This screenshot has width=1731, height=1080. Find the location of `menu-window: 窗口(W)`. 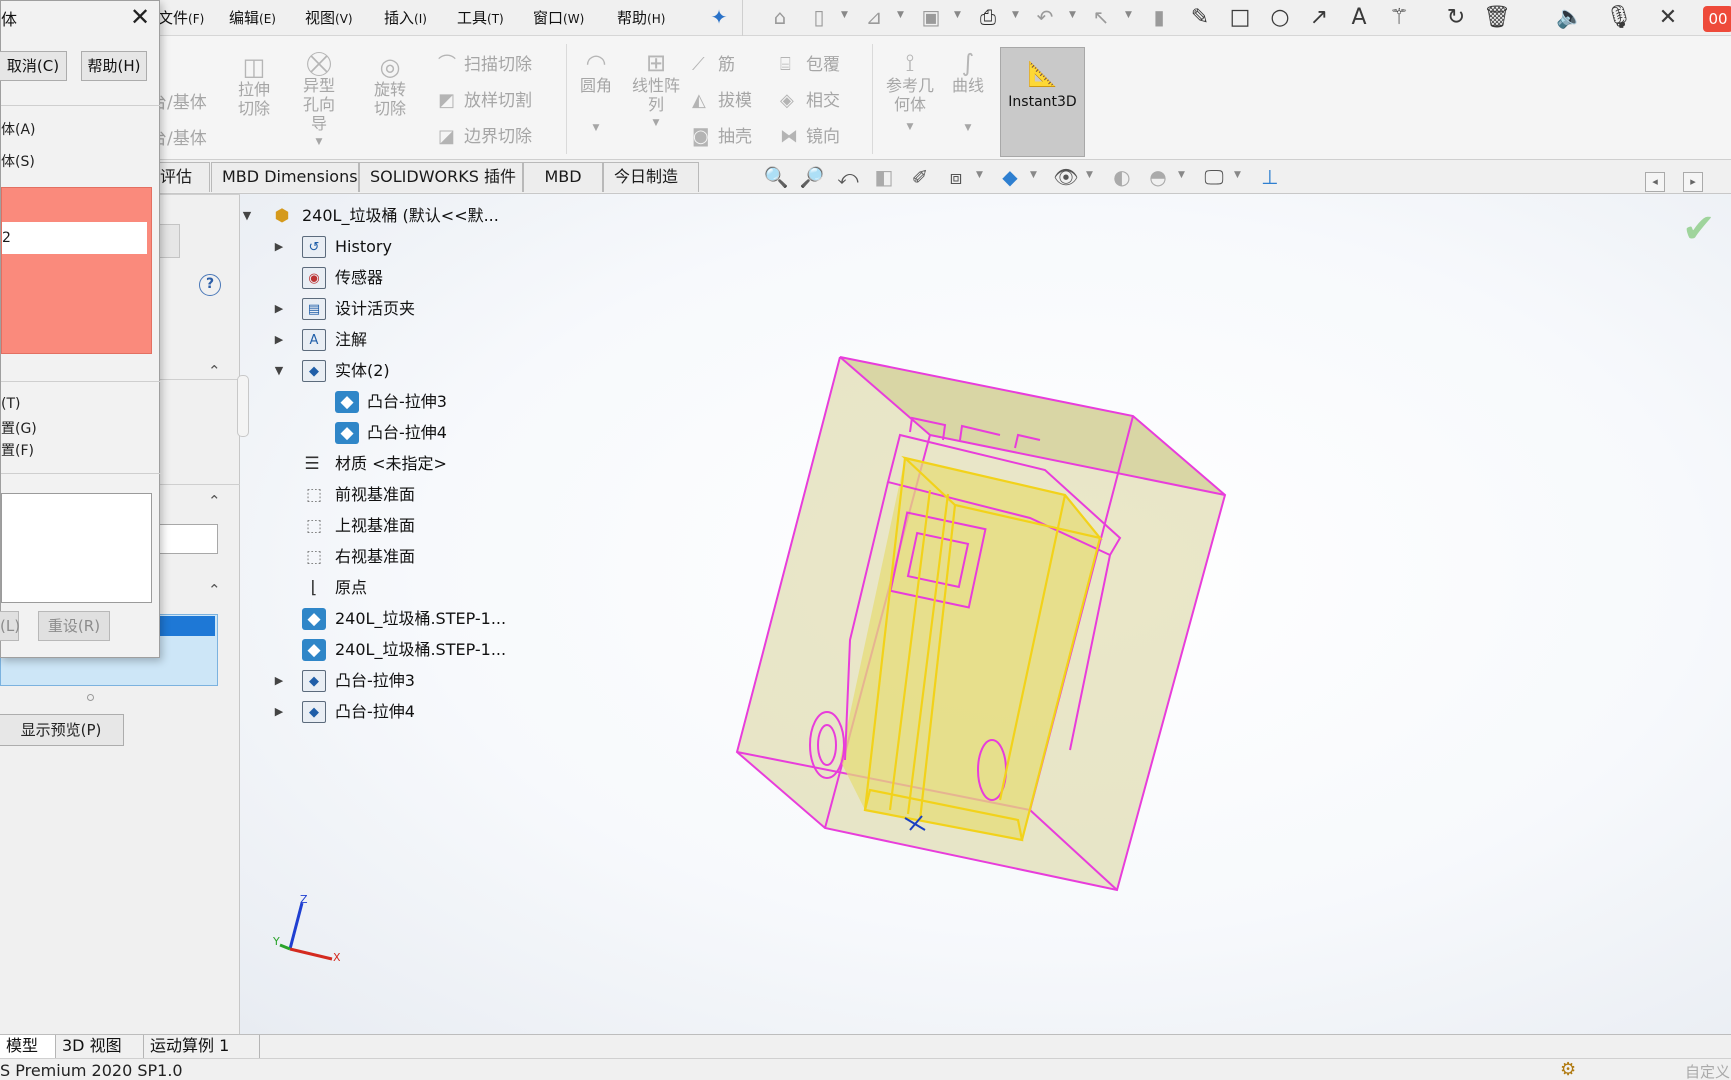

menu-window: 窗口(W) is located at coordinates (558, 17).